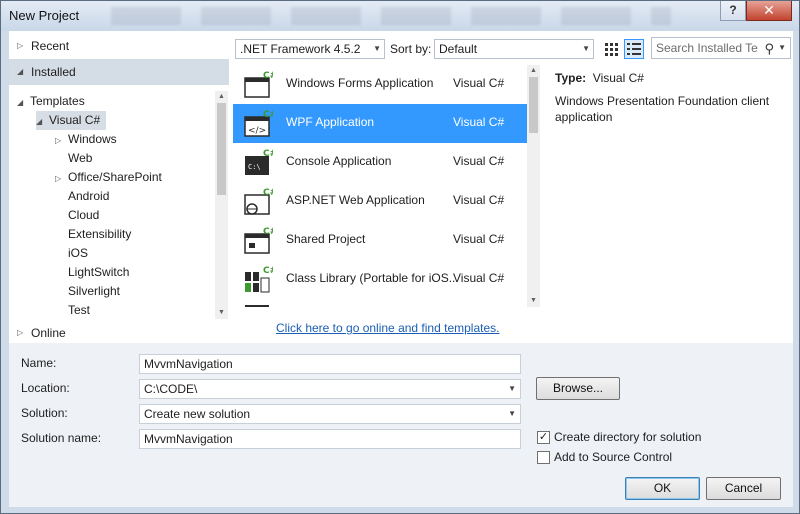  Describe the element at coordinates (89, 196) in the screenshot. I see `tree-item-label: Android` at that location.